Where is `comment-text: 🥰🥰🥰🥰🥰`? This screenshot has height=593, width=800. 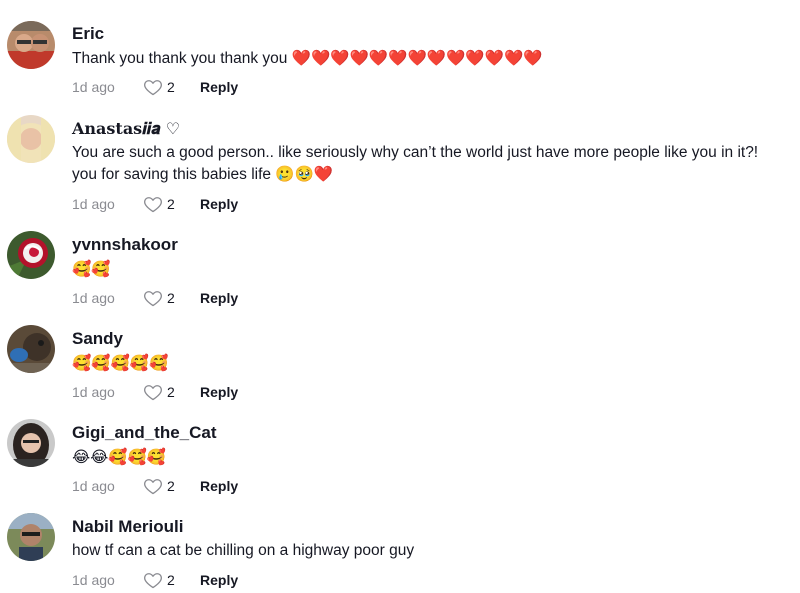 comment-text: 🥰🥰🥰🥰🥰 is located at coordinates (120, 363).